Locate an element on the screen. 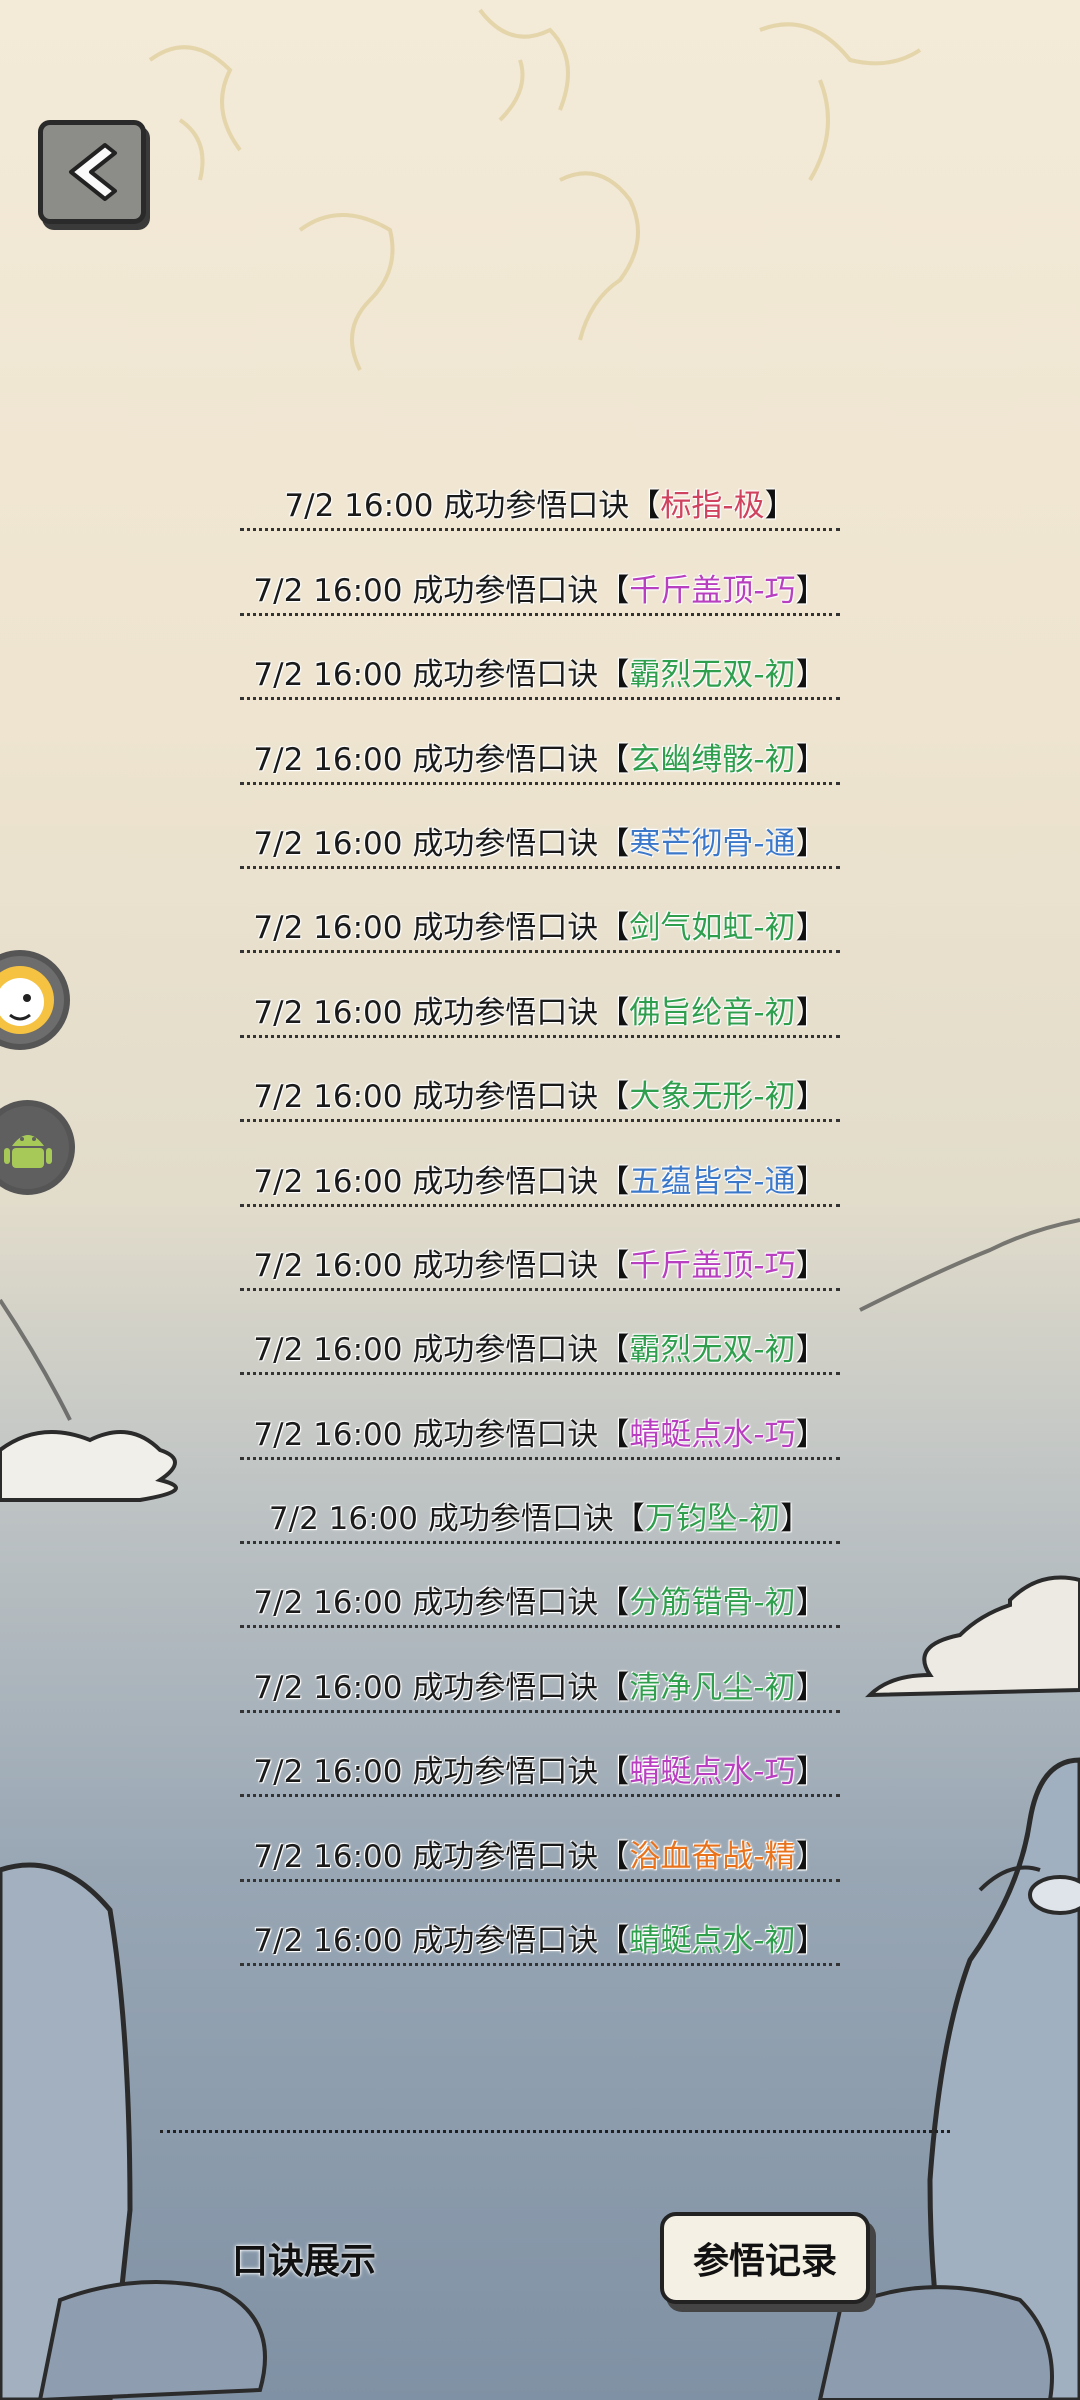 Image resolution: width=1080 pixels, height=2400 pixels. pet-avatar-icon is located at coordinates (27, 1000).